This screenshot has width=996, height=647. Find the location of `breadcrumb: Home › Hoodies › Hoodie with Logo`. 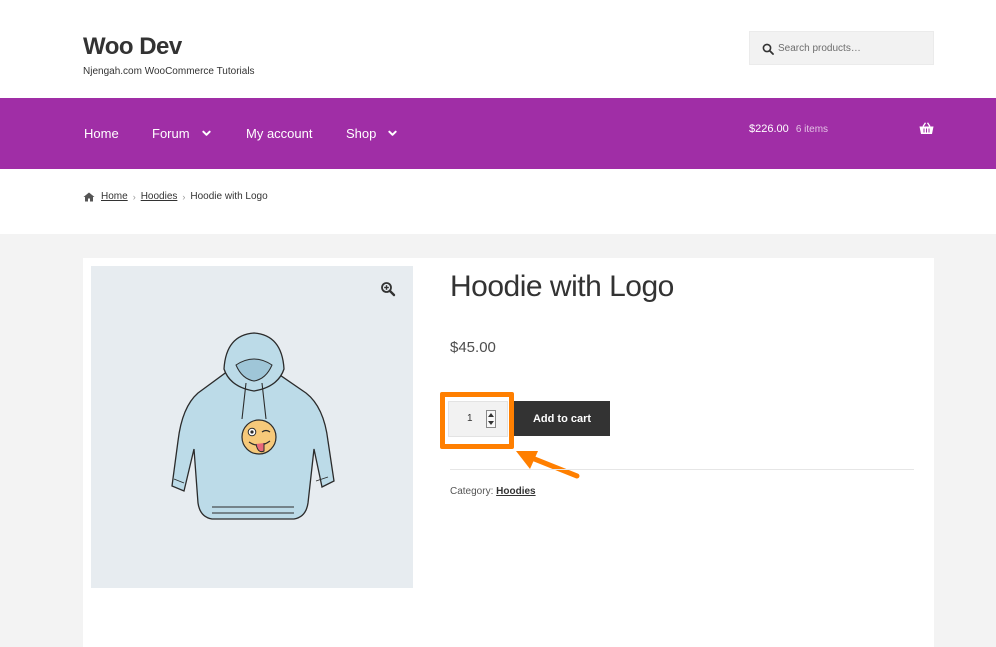

breadcrumb: Home › Hoodies › Hoodie with Logo is located at coordinates (175, 196).